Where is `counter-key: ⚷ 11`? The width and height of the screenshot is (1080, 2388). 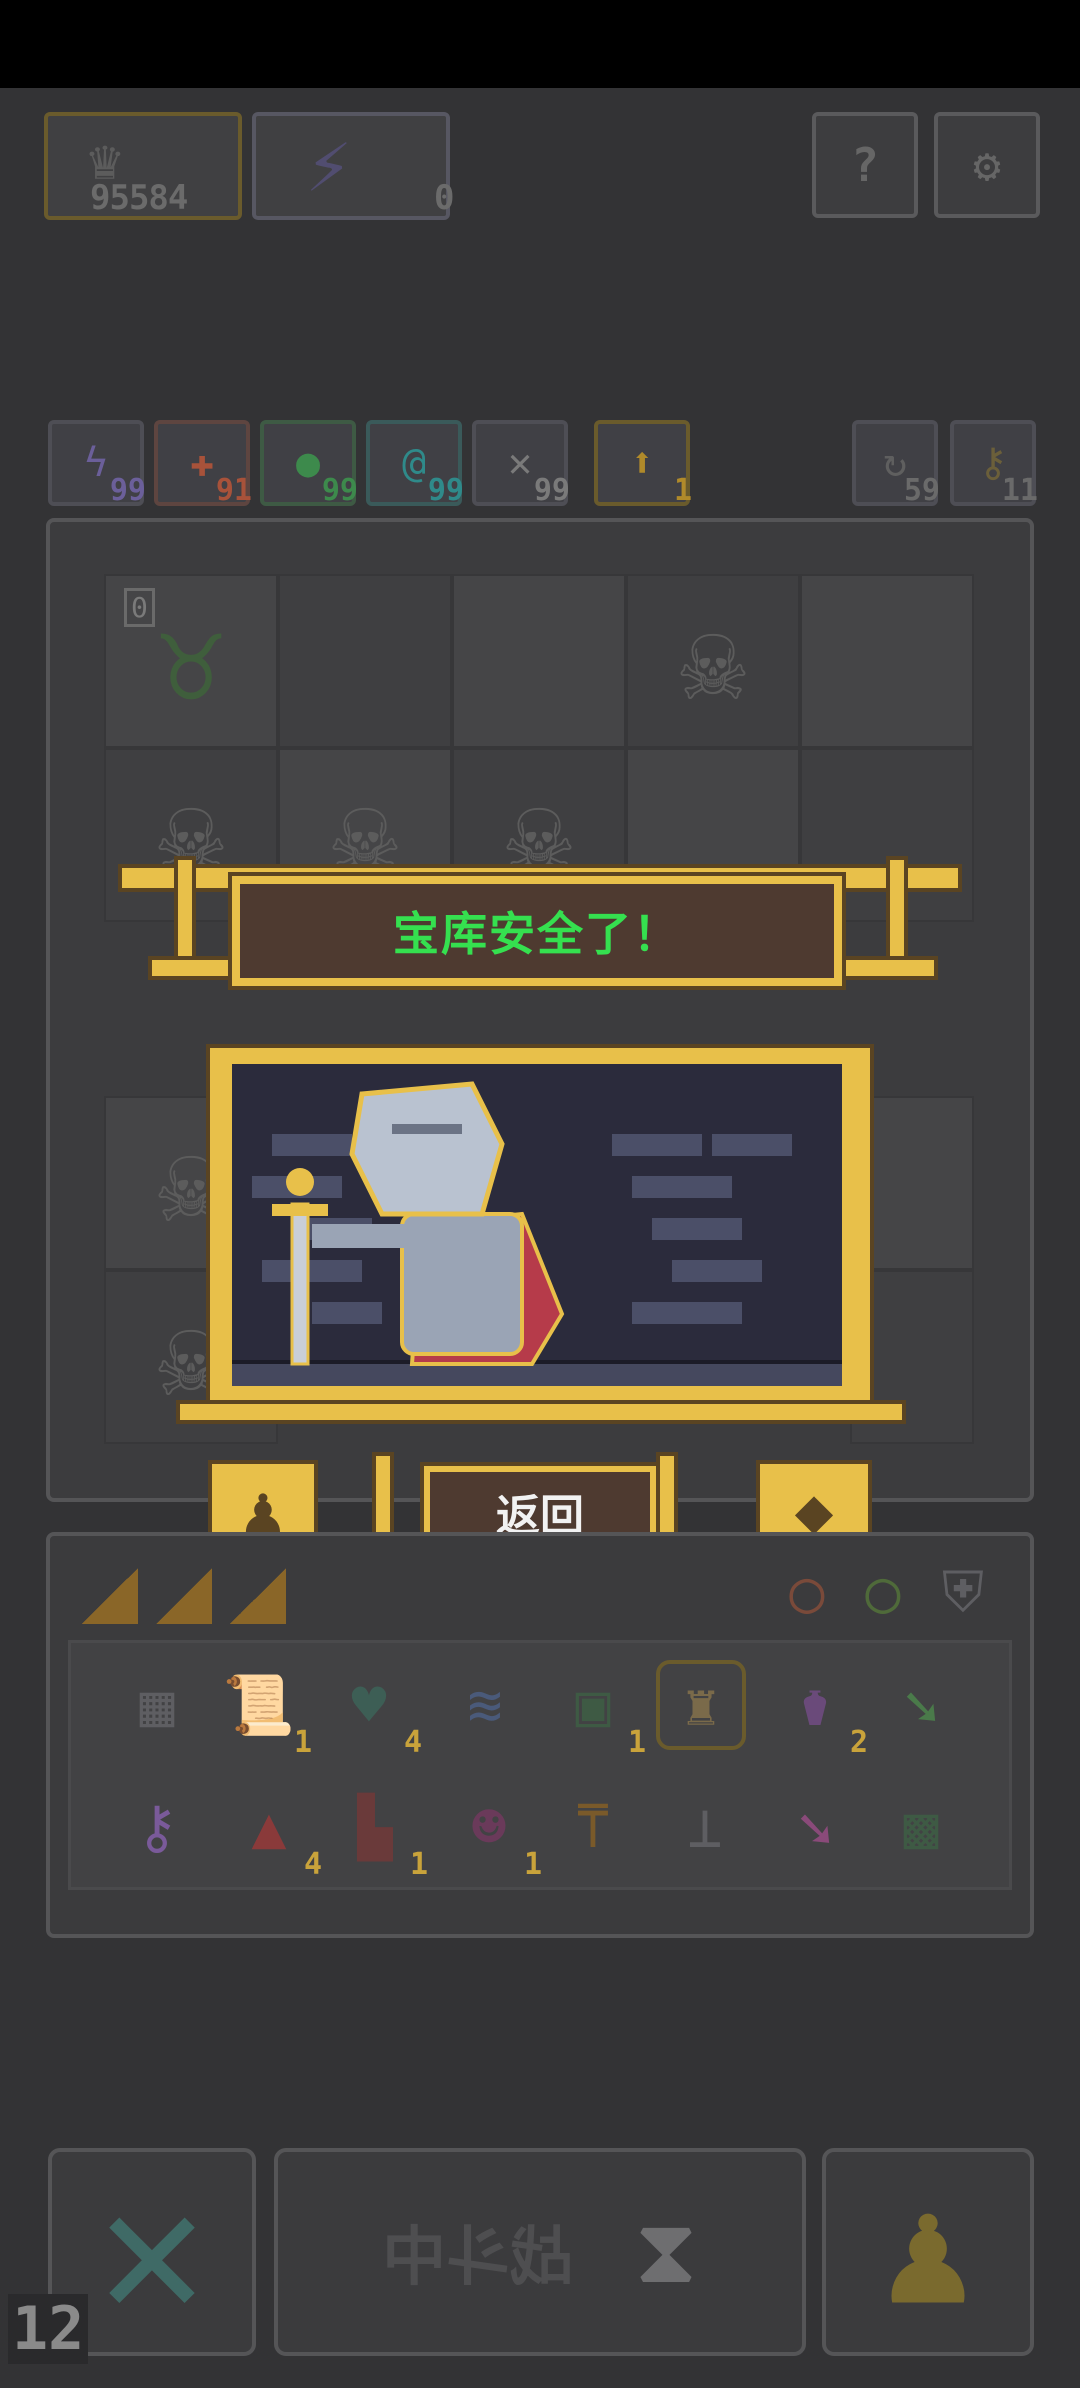
counter-key: ⚷ 11 is located at coordinates (994, 464).